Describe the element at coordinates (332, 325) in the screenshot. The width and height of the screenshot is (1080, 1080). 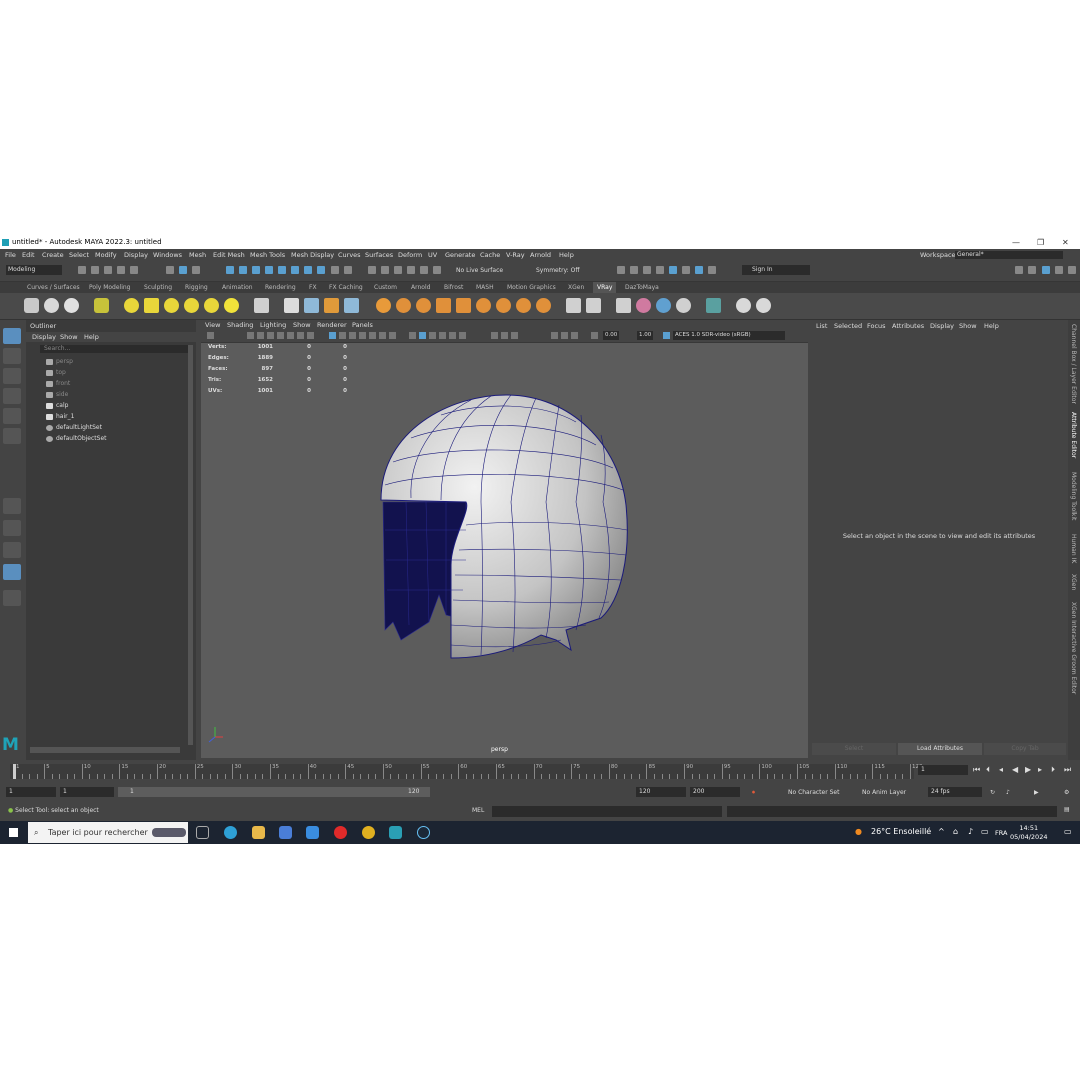
I see `viewport-menu-renderer: Renderer` at that location.